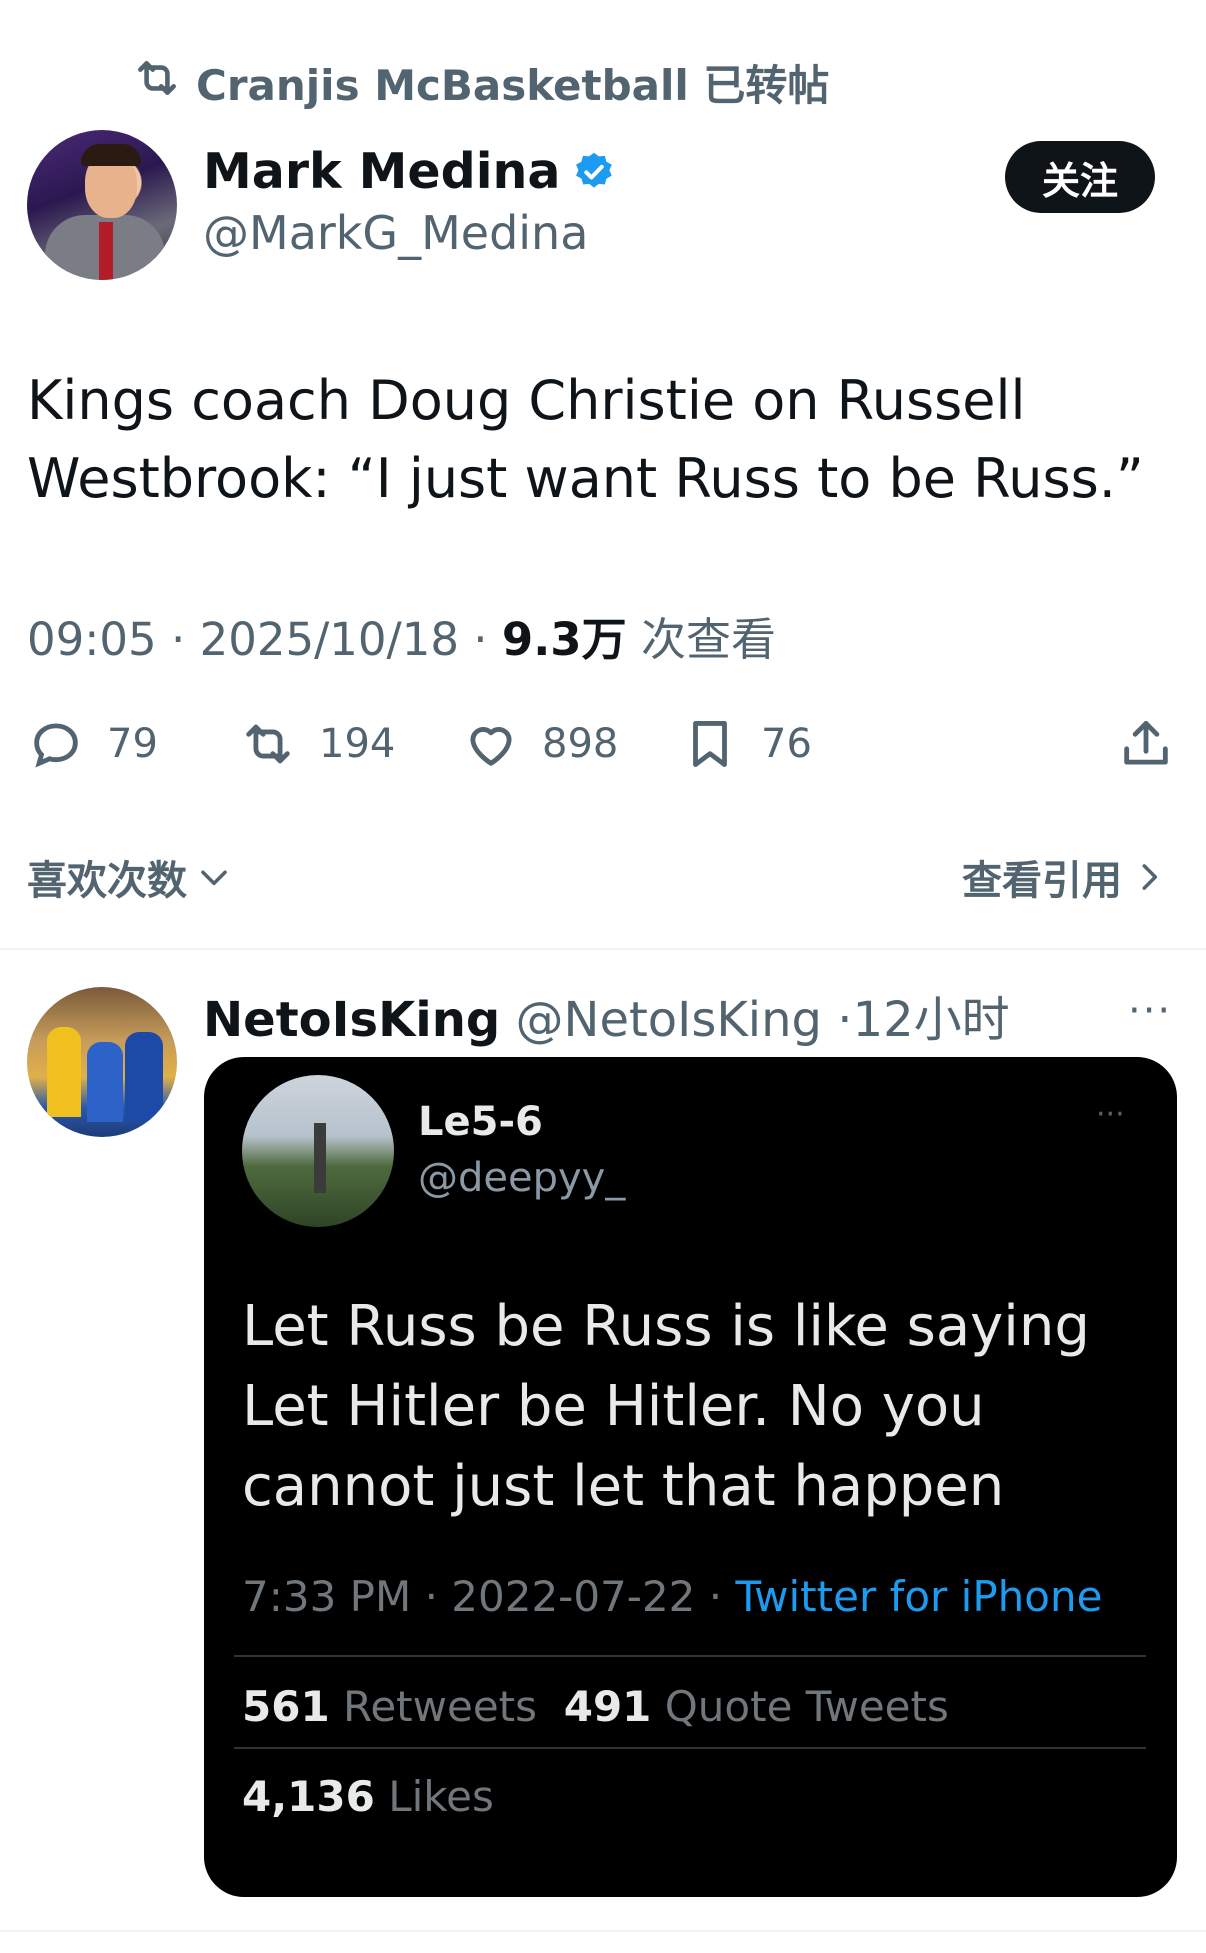  What do you see at coordinates (56, 745) in the screenshot?
I see `reply-icon` at bounding box center [56, 745].